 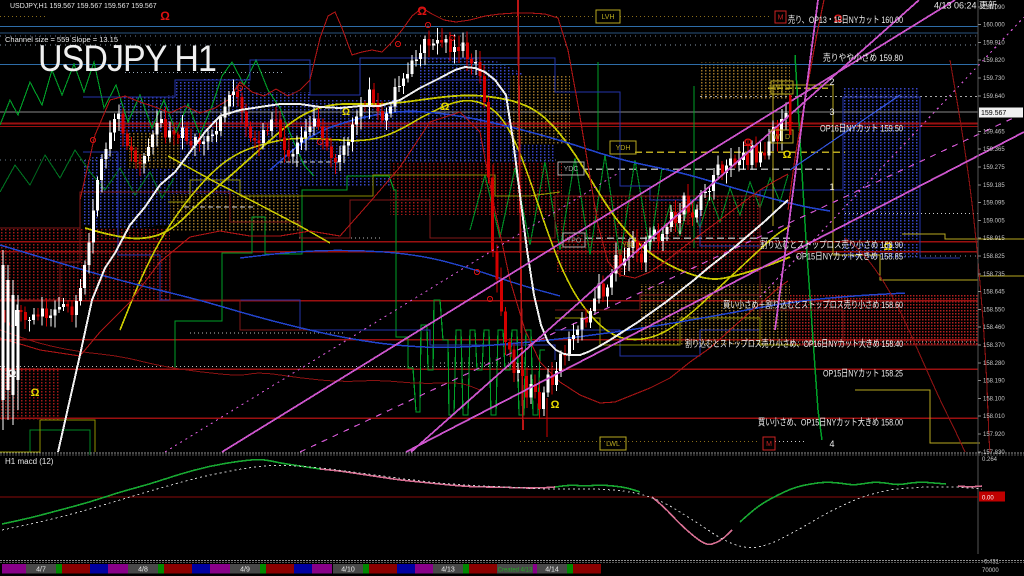 What do you see at coordinates (994, 382) in the screenshot?
I see `svg-text: 158.190` at bounding box center [994, 382].